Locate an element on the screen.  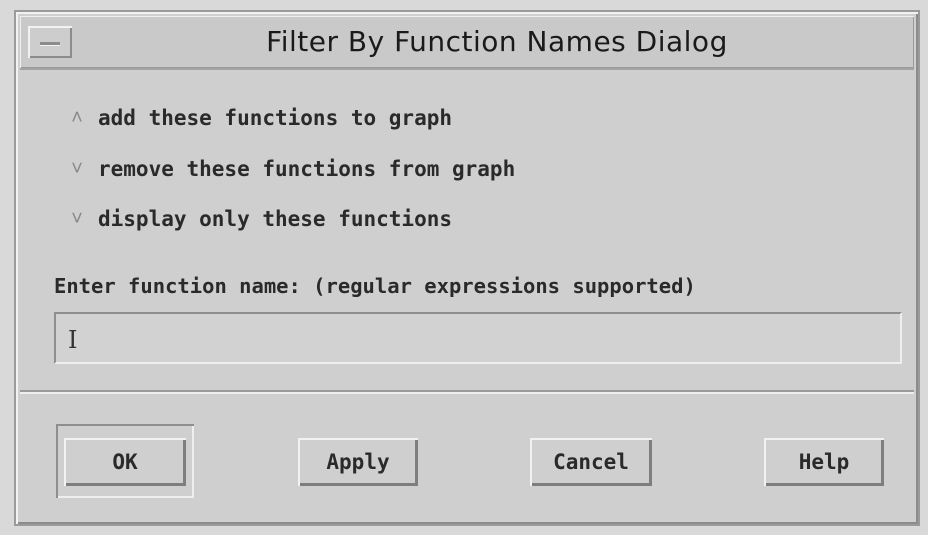
radio-label-display-only: display only these functions is located at coordinates (275, 219).